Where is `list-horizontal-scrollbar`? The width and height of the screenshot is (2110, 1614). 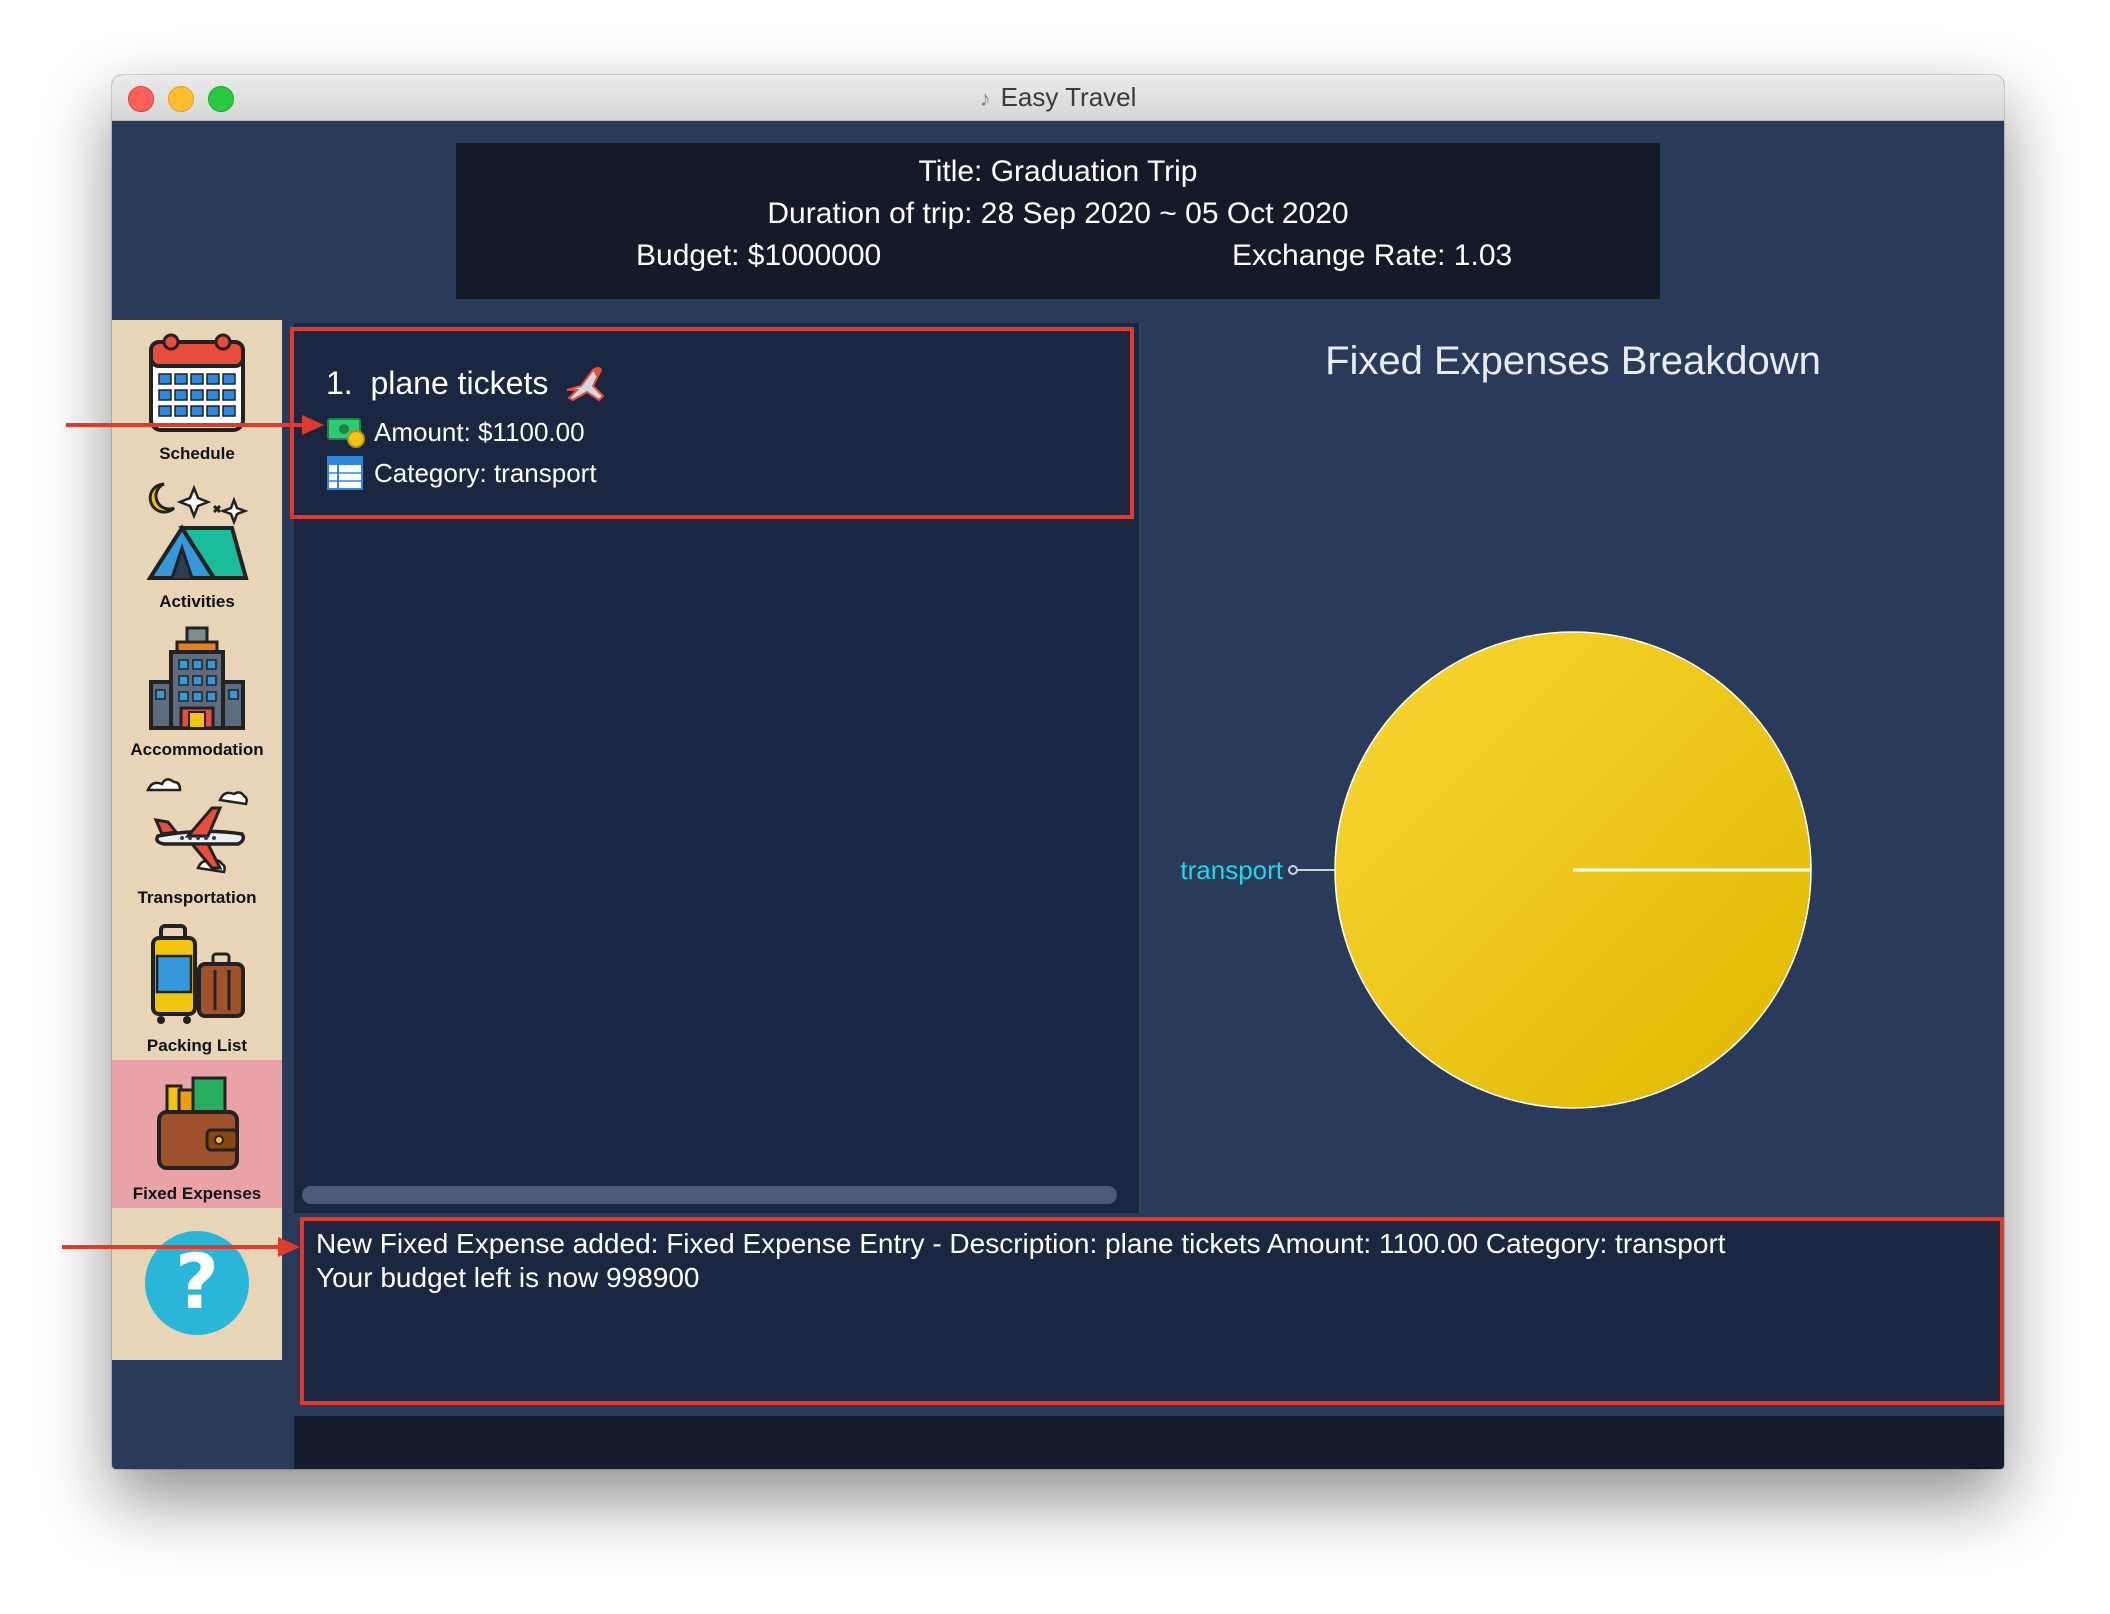
list-horizontal-scrollbar is located at coordinates (709, 1195).